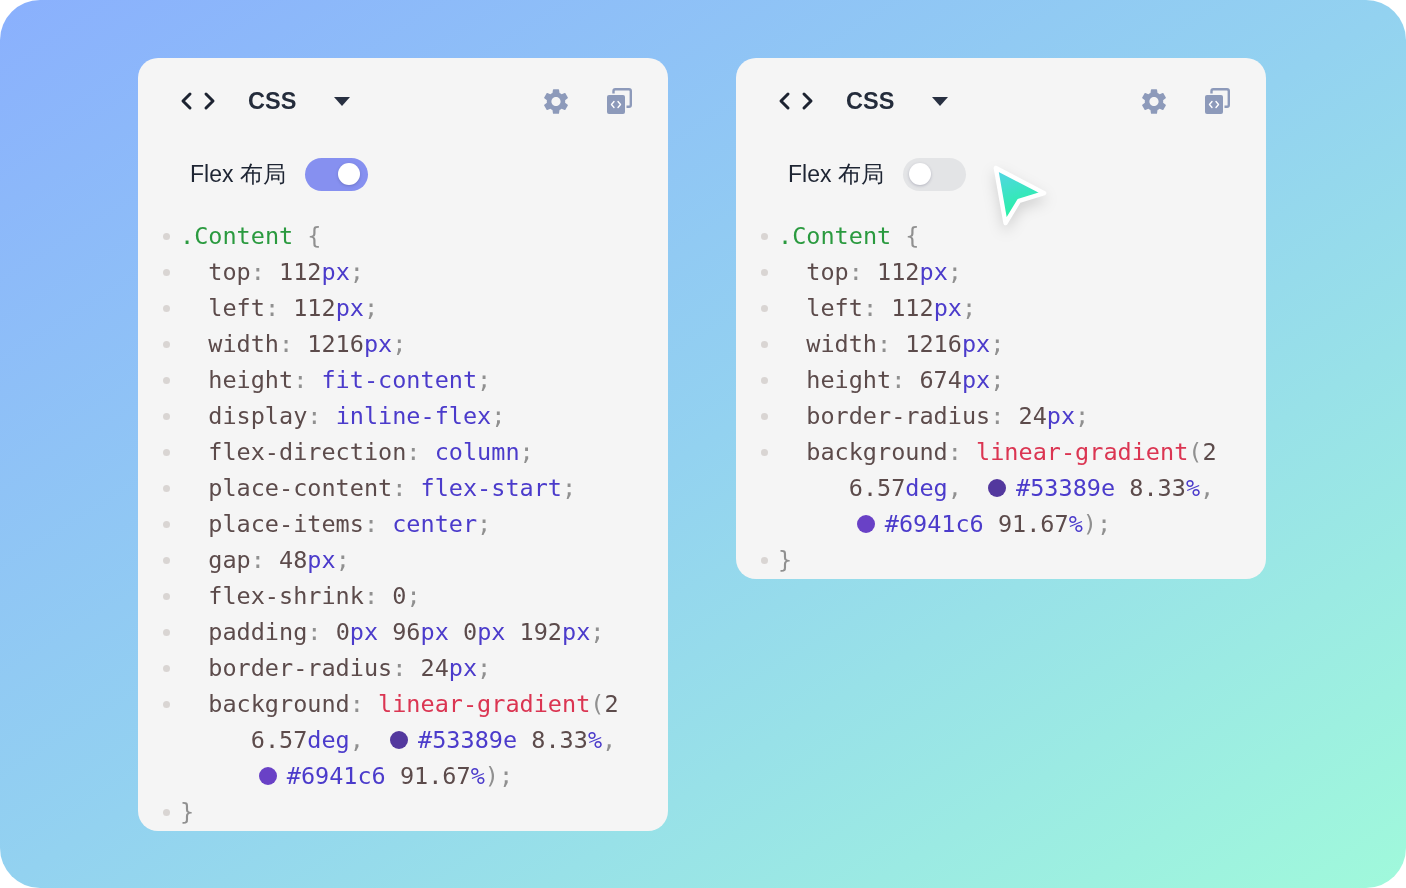 The width and height of the screenshot is (1406, 888). I want to click on code-line: flex-direction: column;, so click(371, 452).